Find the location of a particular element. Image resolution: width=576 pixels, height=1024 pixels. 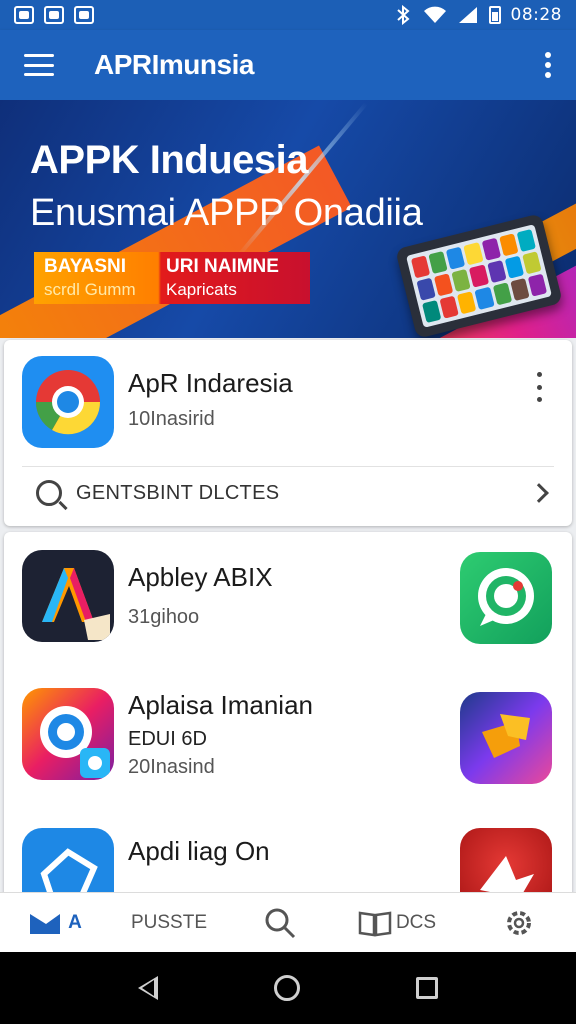

app-meta: 20Inasind is located at coordinates (171, 767).